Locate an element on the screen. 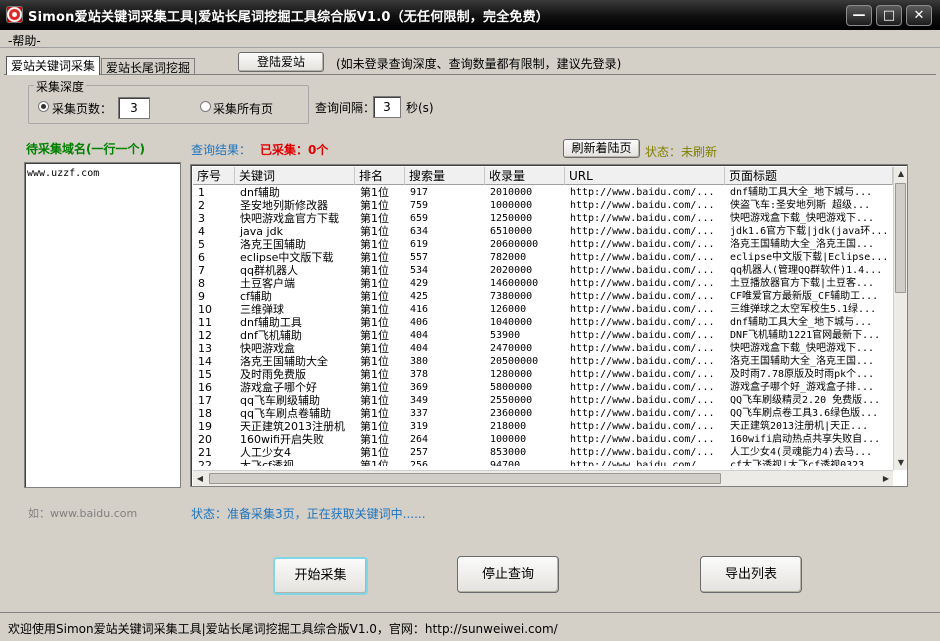 Image resolution: width=940 pixels, height=641 pixels. minimize-button: — is located at coordinates (859, 15).